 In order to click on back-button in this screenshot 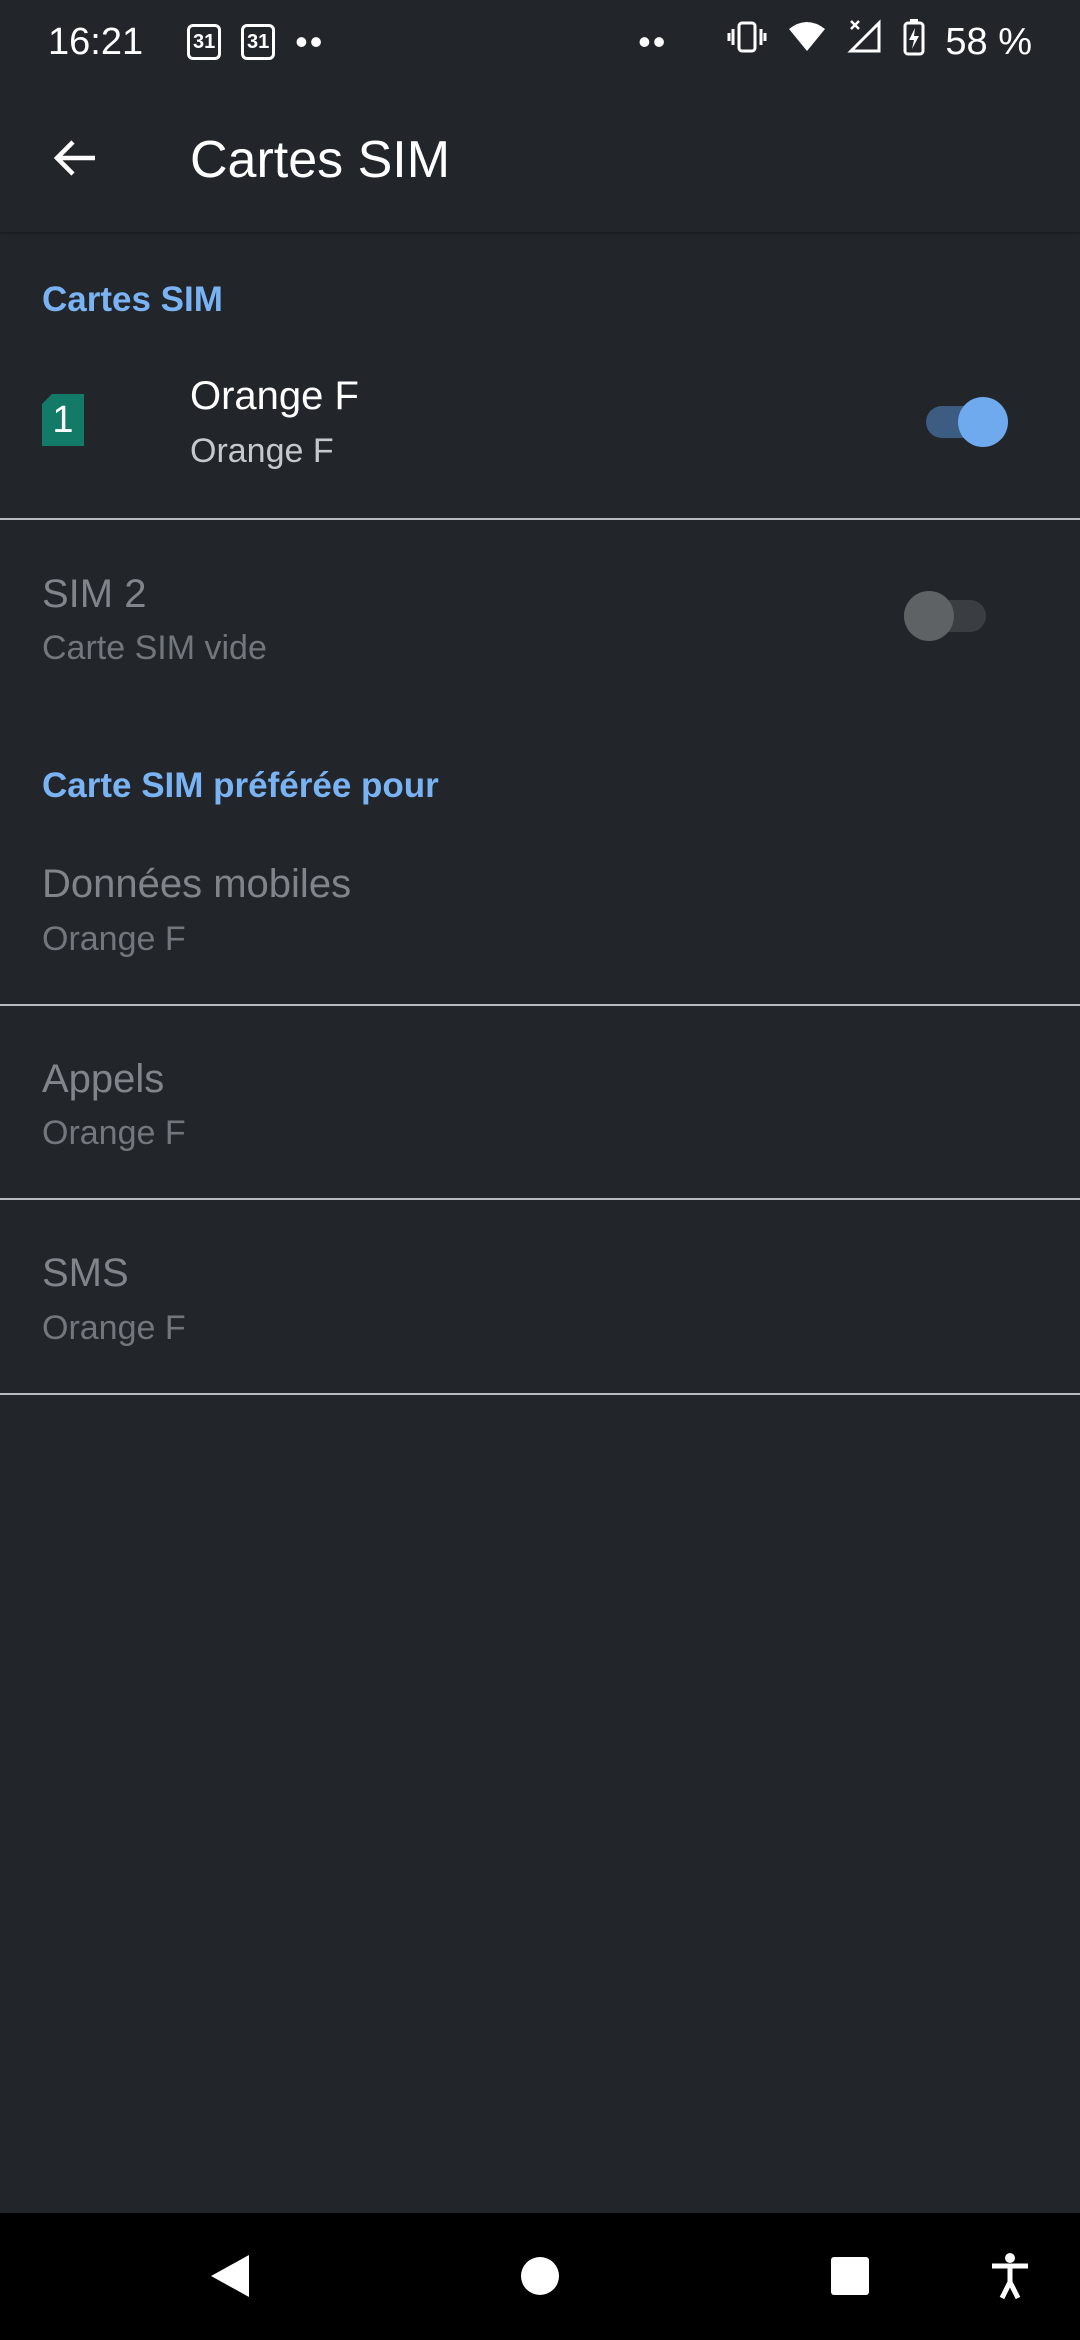, I will do `click(74, 158)`.